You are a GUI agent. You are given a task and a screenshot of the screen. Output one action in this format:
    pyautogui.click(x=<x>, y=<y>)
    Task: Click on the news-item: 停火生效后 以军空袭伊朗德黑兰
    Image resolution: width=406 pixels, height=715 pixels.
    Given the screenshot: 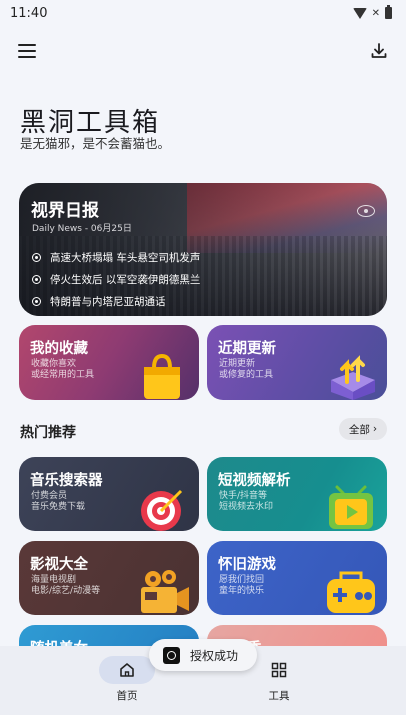 What is the action you would take?
    pyautogui.click(x=116, y=279)
    